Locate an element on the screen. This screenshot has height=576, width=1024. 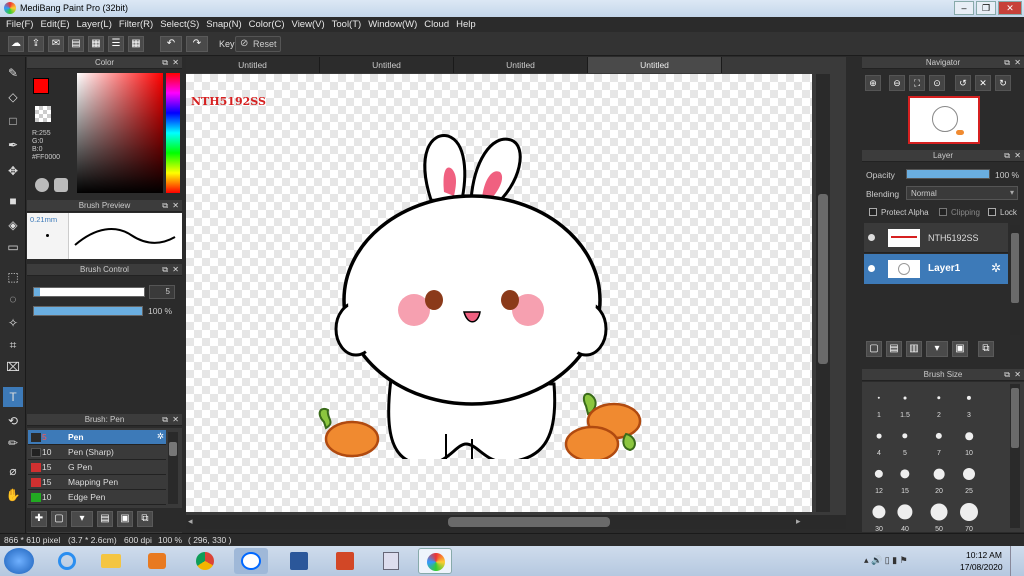
brush-size-preset: 50 is located at coordinates (939, 517).